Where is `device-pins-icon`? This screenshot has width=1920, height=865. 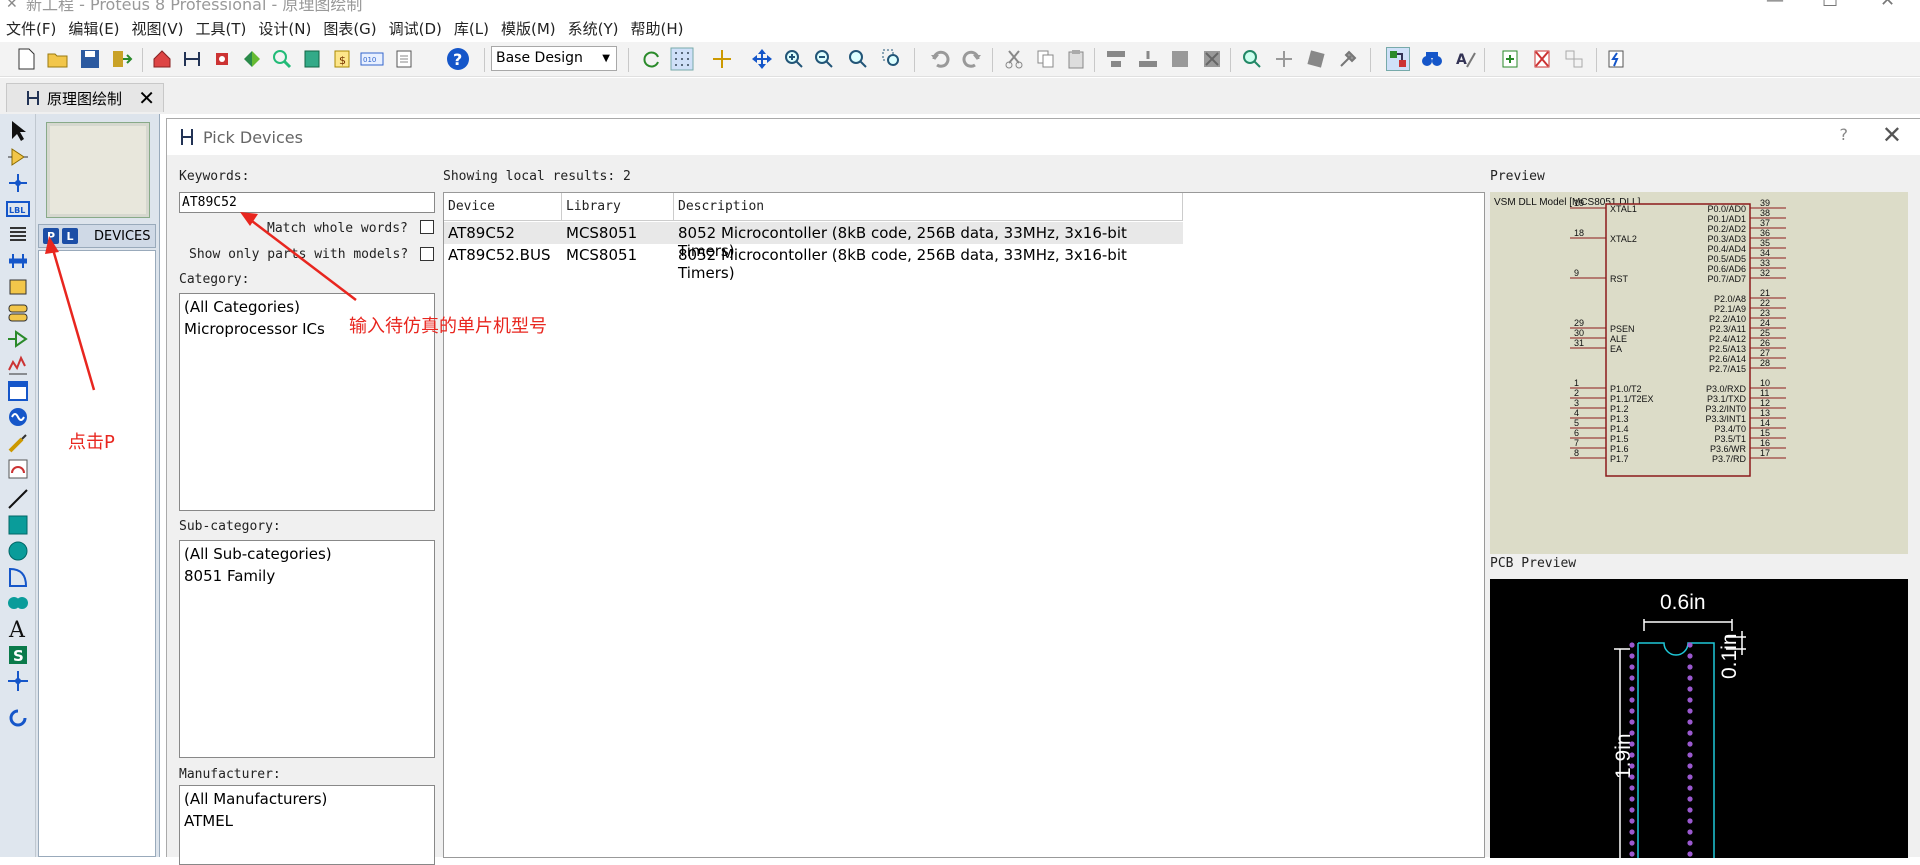
device-pins-icon is located at coordinates (18, 339).